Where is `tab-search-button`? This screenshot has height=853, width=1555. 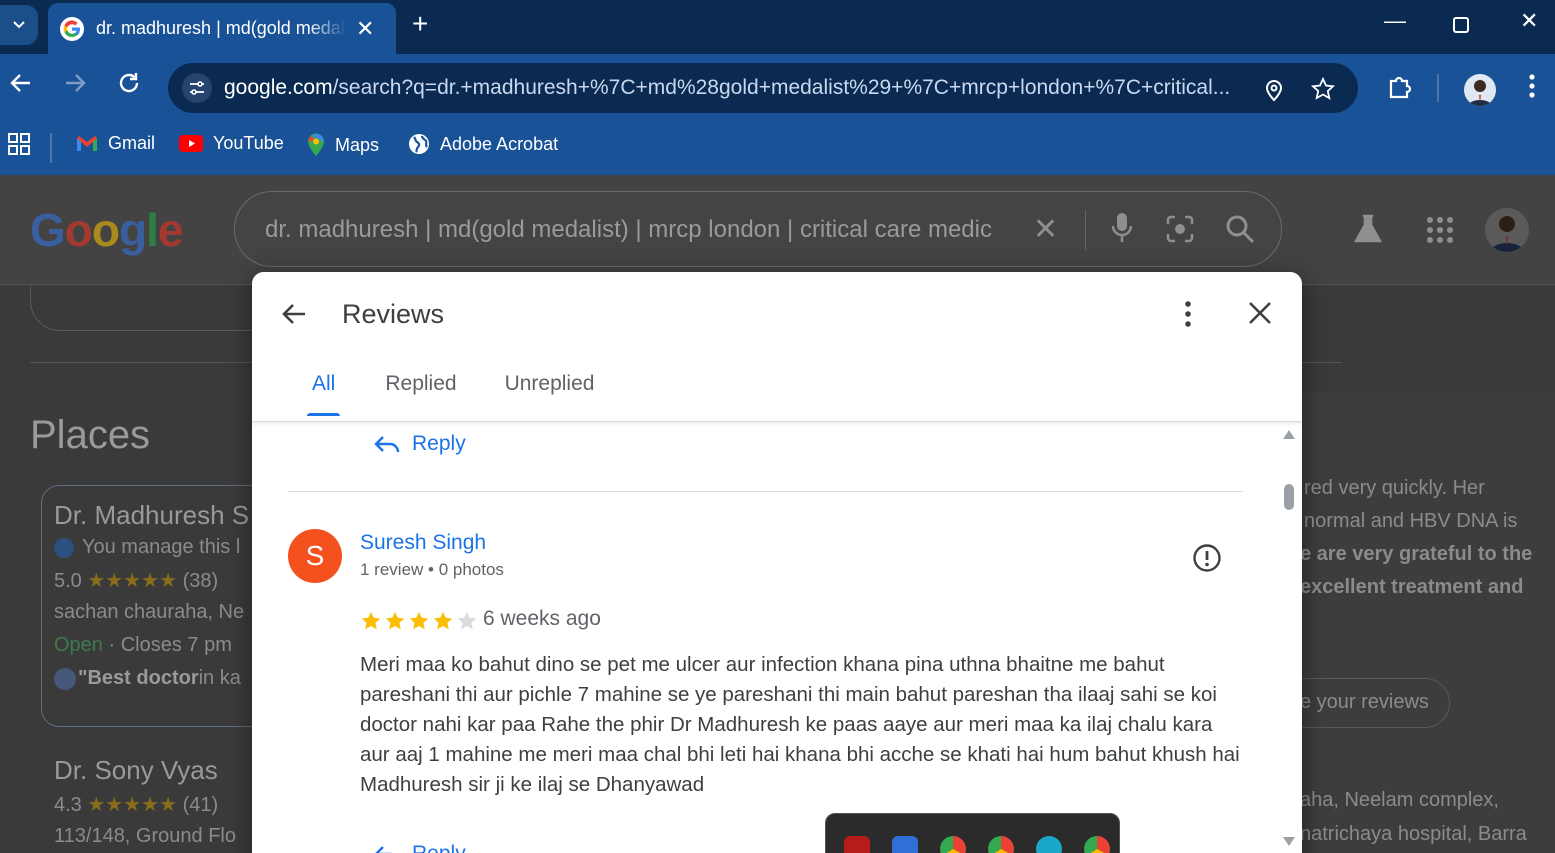
tab-search-button is located at coordinates (19, 25).